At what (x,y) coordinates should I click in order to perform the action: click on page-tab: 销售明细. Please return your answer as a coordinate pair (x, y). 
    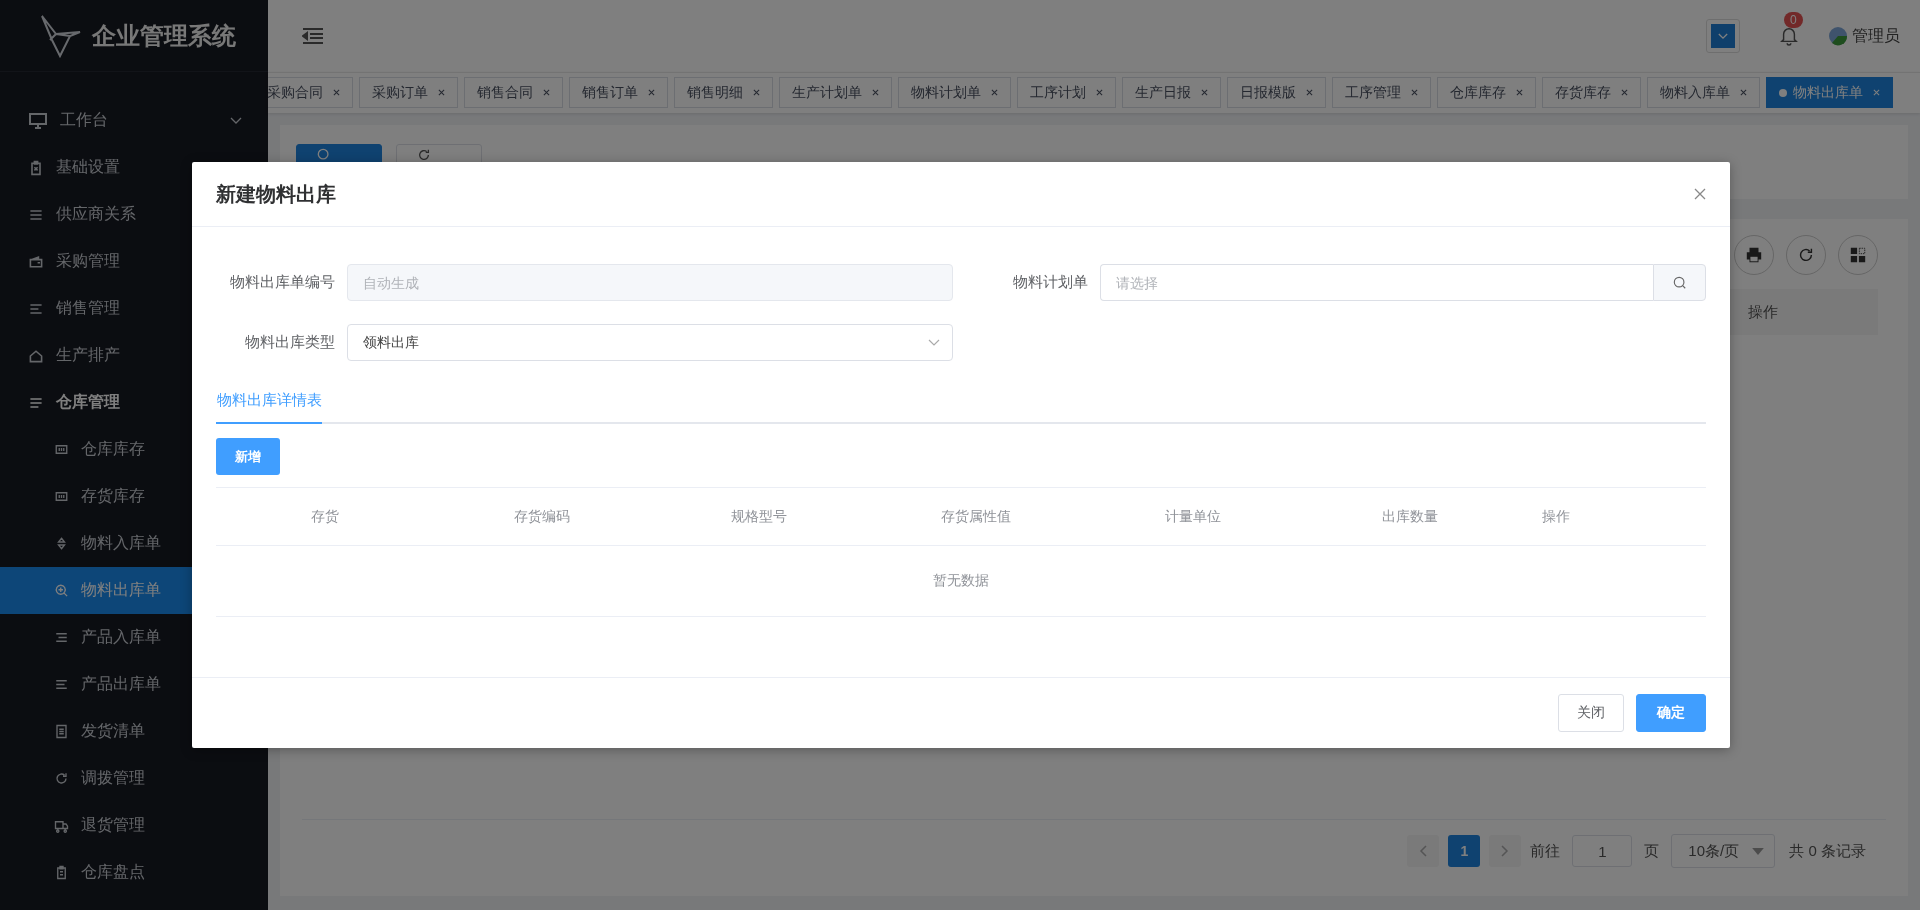
    Looking at the image, I should click on (723, 92).